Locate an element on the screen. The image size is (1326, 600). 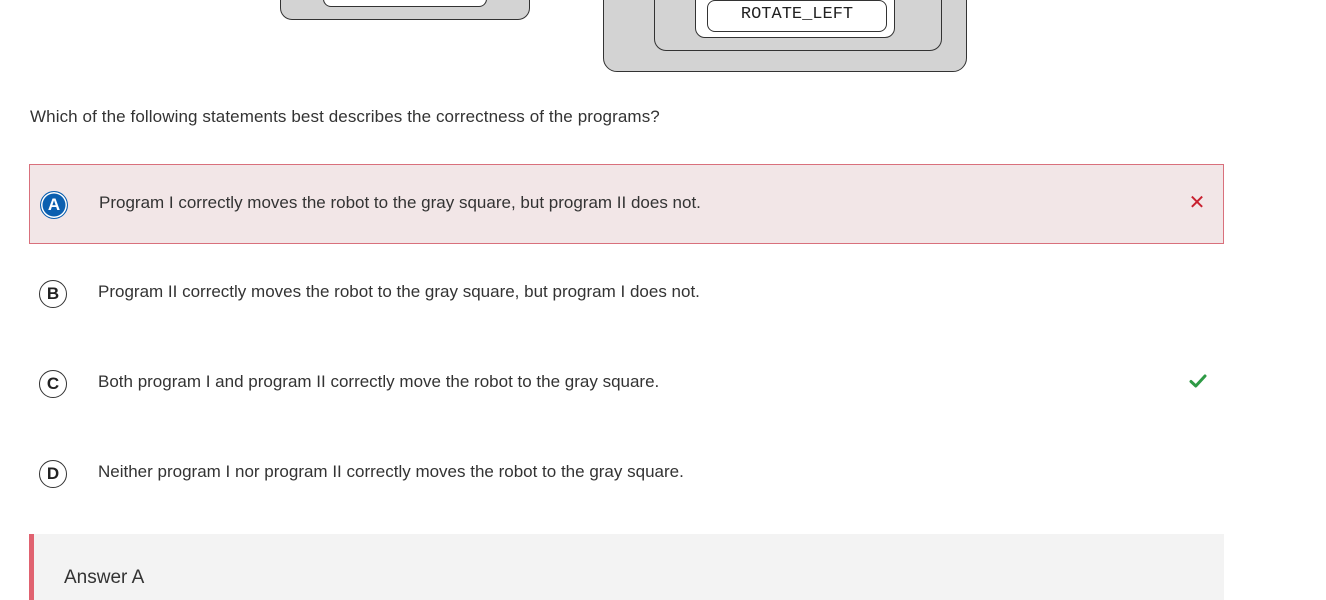
option-a-letter: A is located at coordinates (54, 205).